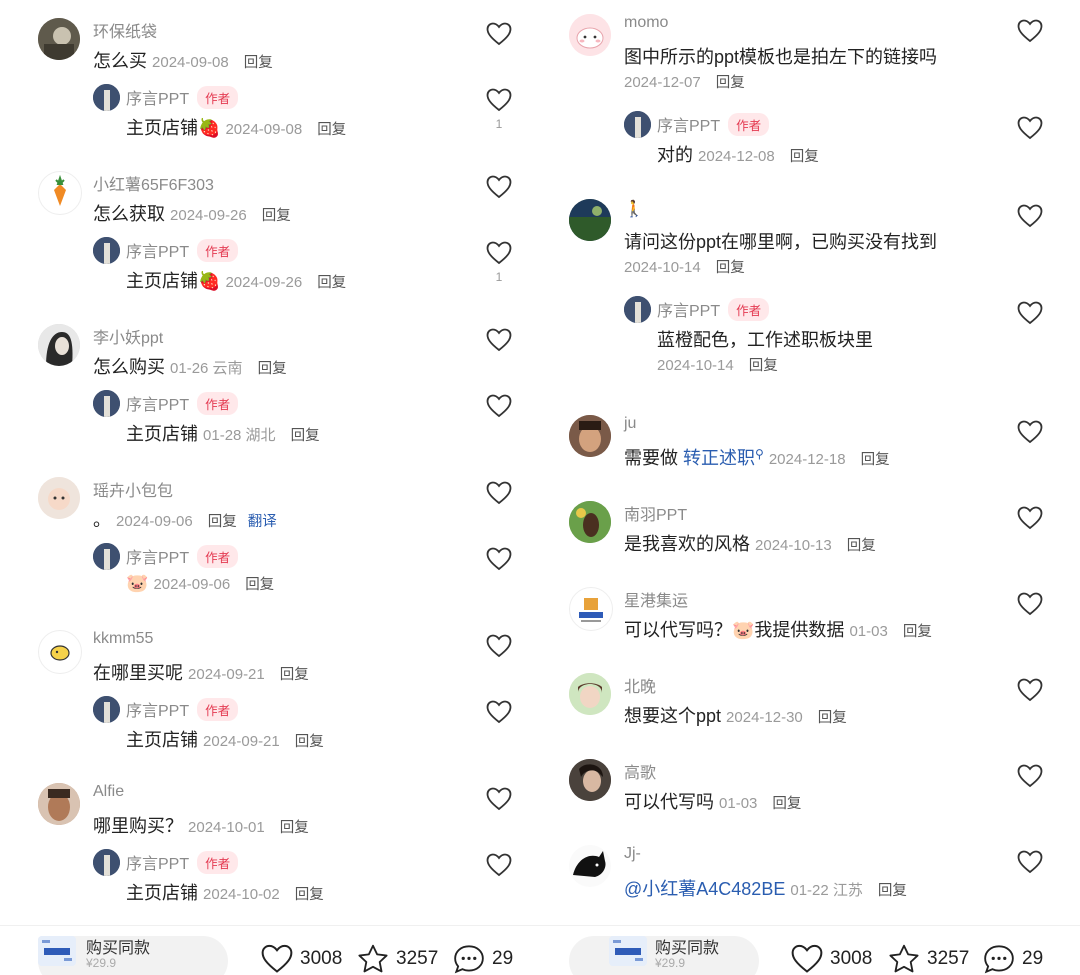 This screenshot has height=975, width=1080. I want to click on comment-count: 29, so click(503, 958).